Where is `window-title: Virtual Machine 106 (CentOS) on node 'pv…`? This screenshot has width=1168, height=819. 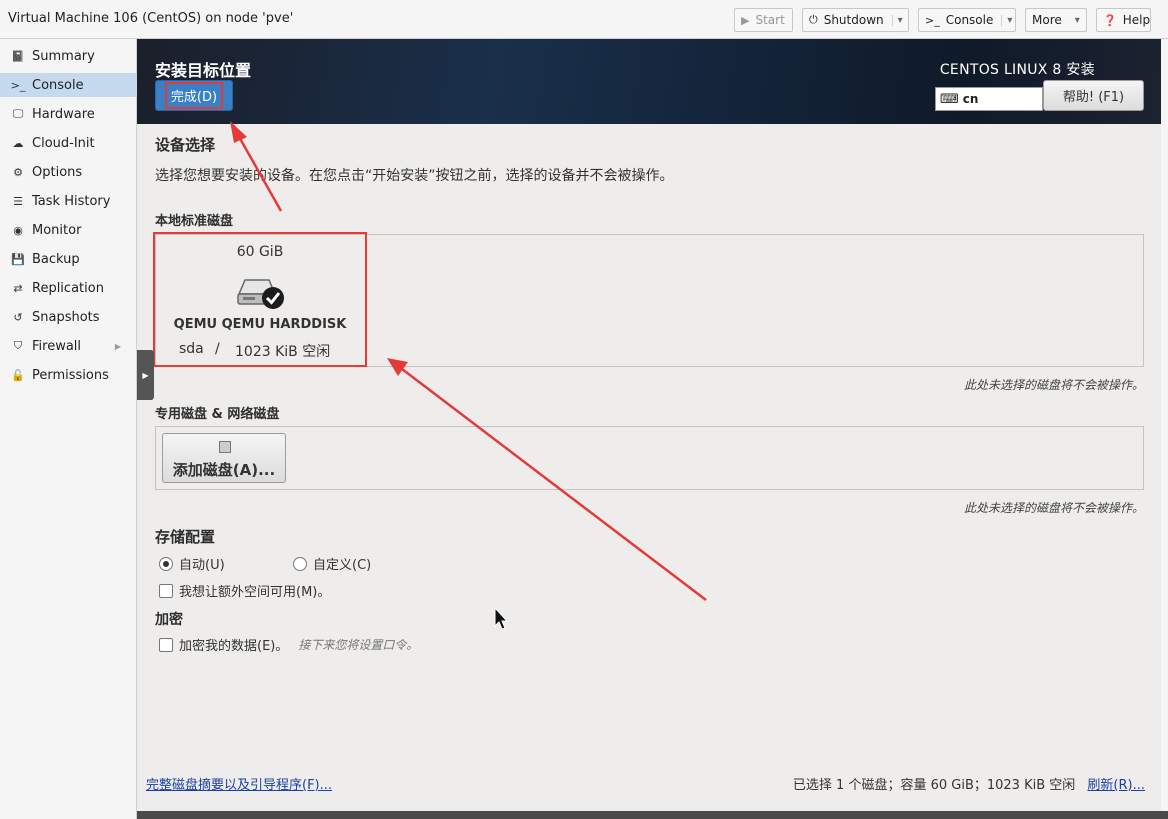
window-title: Virtual Machine 106 (CentOS) on node 'pv… is located at coordinates (151, 18).